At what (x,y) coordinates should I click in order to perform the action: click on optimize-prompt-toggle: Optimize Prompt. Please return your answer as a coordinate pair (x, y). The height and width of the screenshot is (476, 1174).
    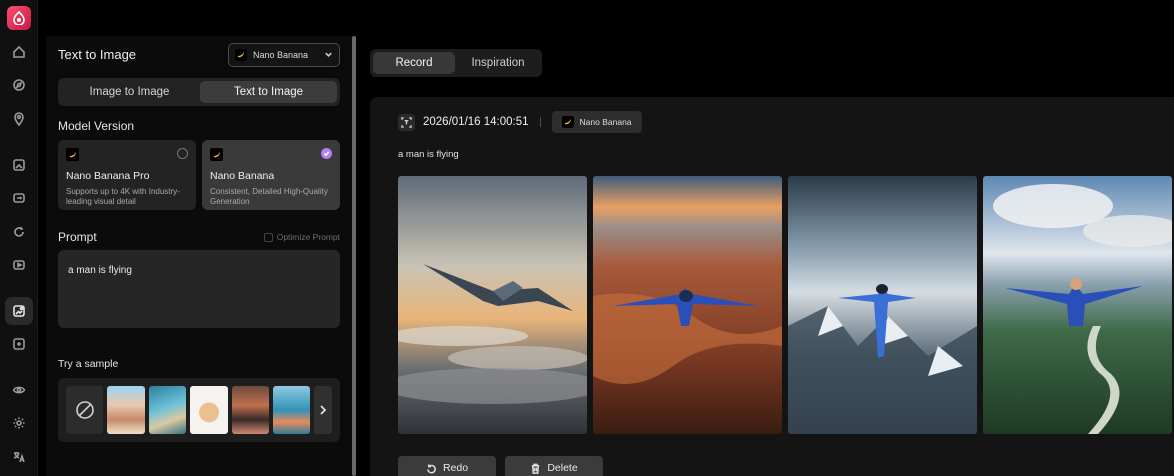
    Looking at the image, I should click on (301, 237).